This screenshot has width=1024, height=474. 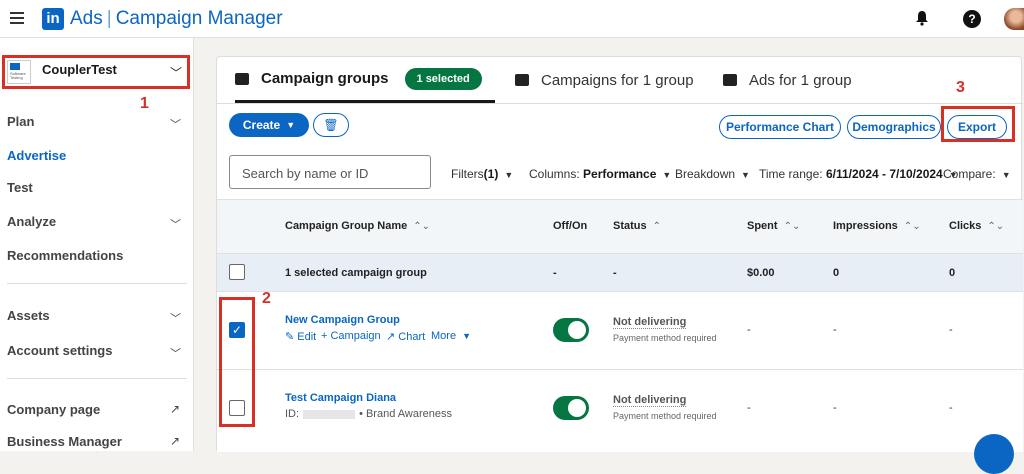 I want to click on folder-icon, so click(x=242, y=78).